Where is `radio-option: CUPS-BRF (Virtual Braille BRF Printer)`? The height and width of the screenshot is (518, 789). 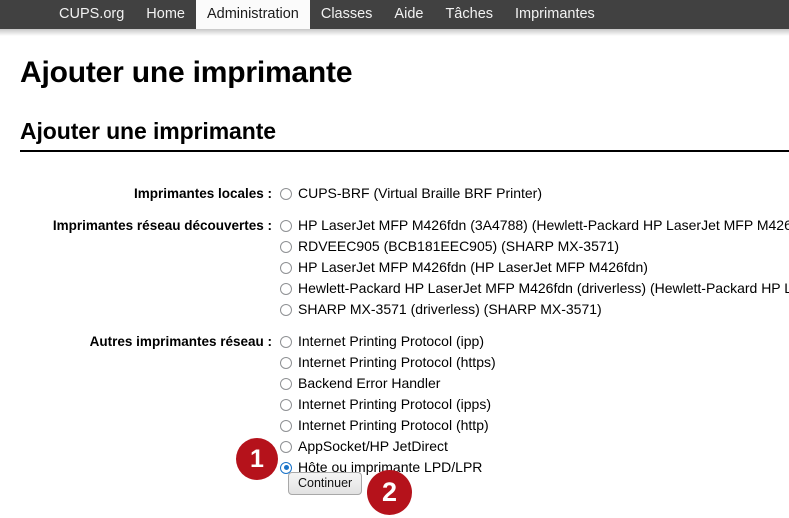 radio-option: CUPS-BRF (Virtual Braille BRF Printer) is located at coordinates (534, 193).